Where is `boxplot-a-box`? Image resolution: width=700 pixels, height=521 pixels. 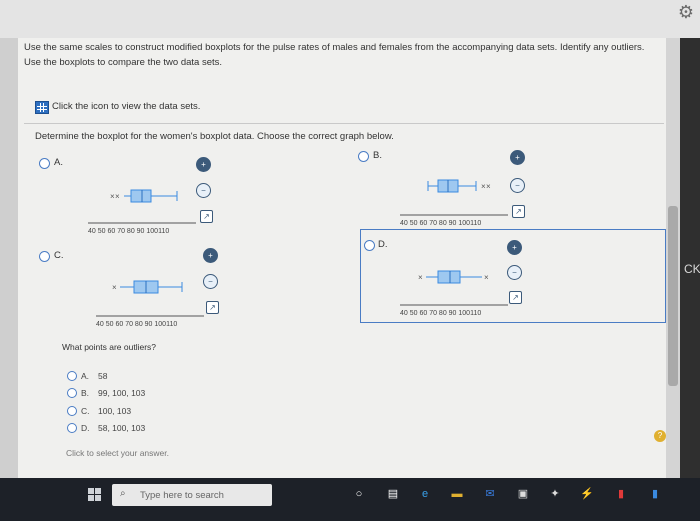 boxplot-a-box is located at coordinates (141, 196).